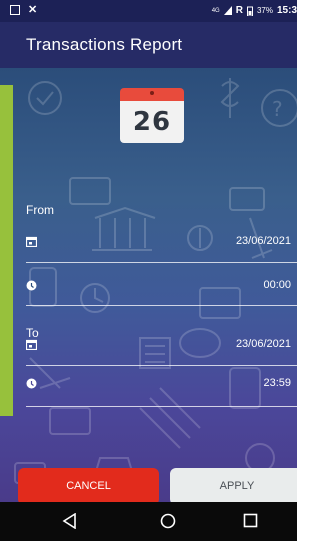 The width and height of the screenshot is (320, 541). What do you see at coordinates (161, 242) in the screenshot?
I see `from-date-field: 23/06/2021` at bounding box center [161, 242].